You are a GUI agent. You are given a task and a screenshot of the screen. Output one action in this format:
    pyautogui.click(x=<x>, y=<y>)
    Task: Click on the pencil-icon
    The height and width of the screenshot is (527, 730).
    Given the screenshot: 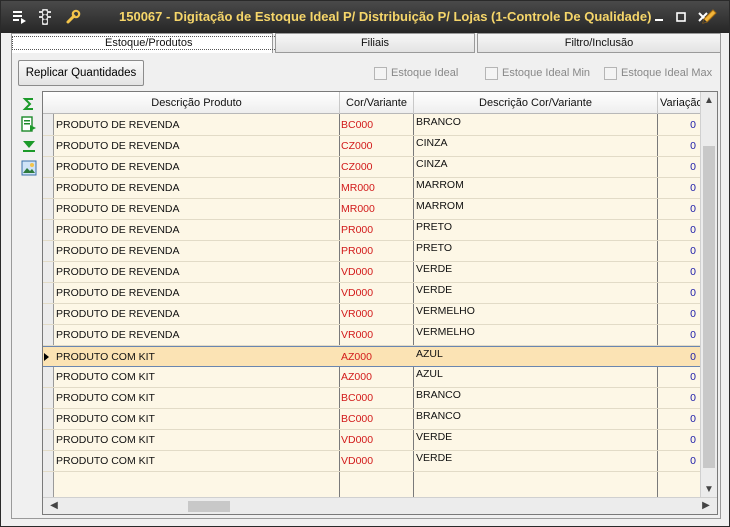 What is the action you would take?
    pyautogui.click(x=709, y=17)
    